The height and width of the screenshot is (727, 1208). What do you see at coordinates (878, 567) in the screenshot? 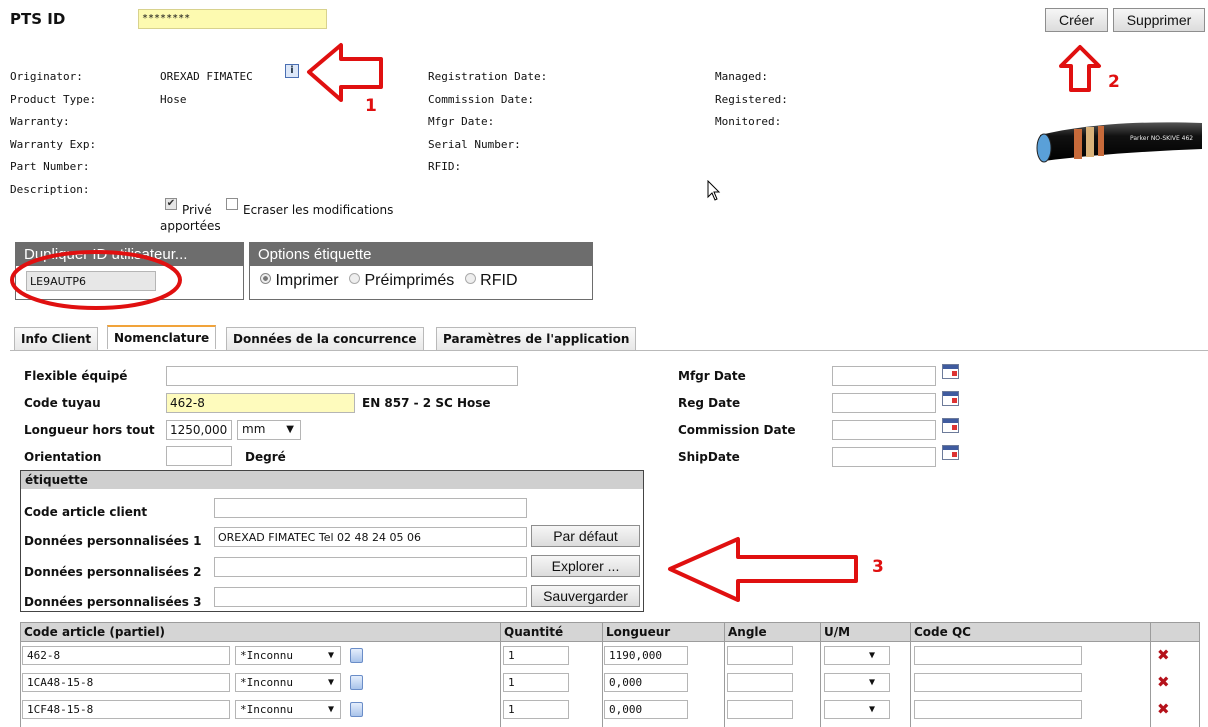
I see `annotation-number-3: 3` at bounding box center [878, 567].